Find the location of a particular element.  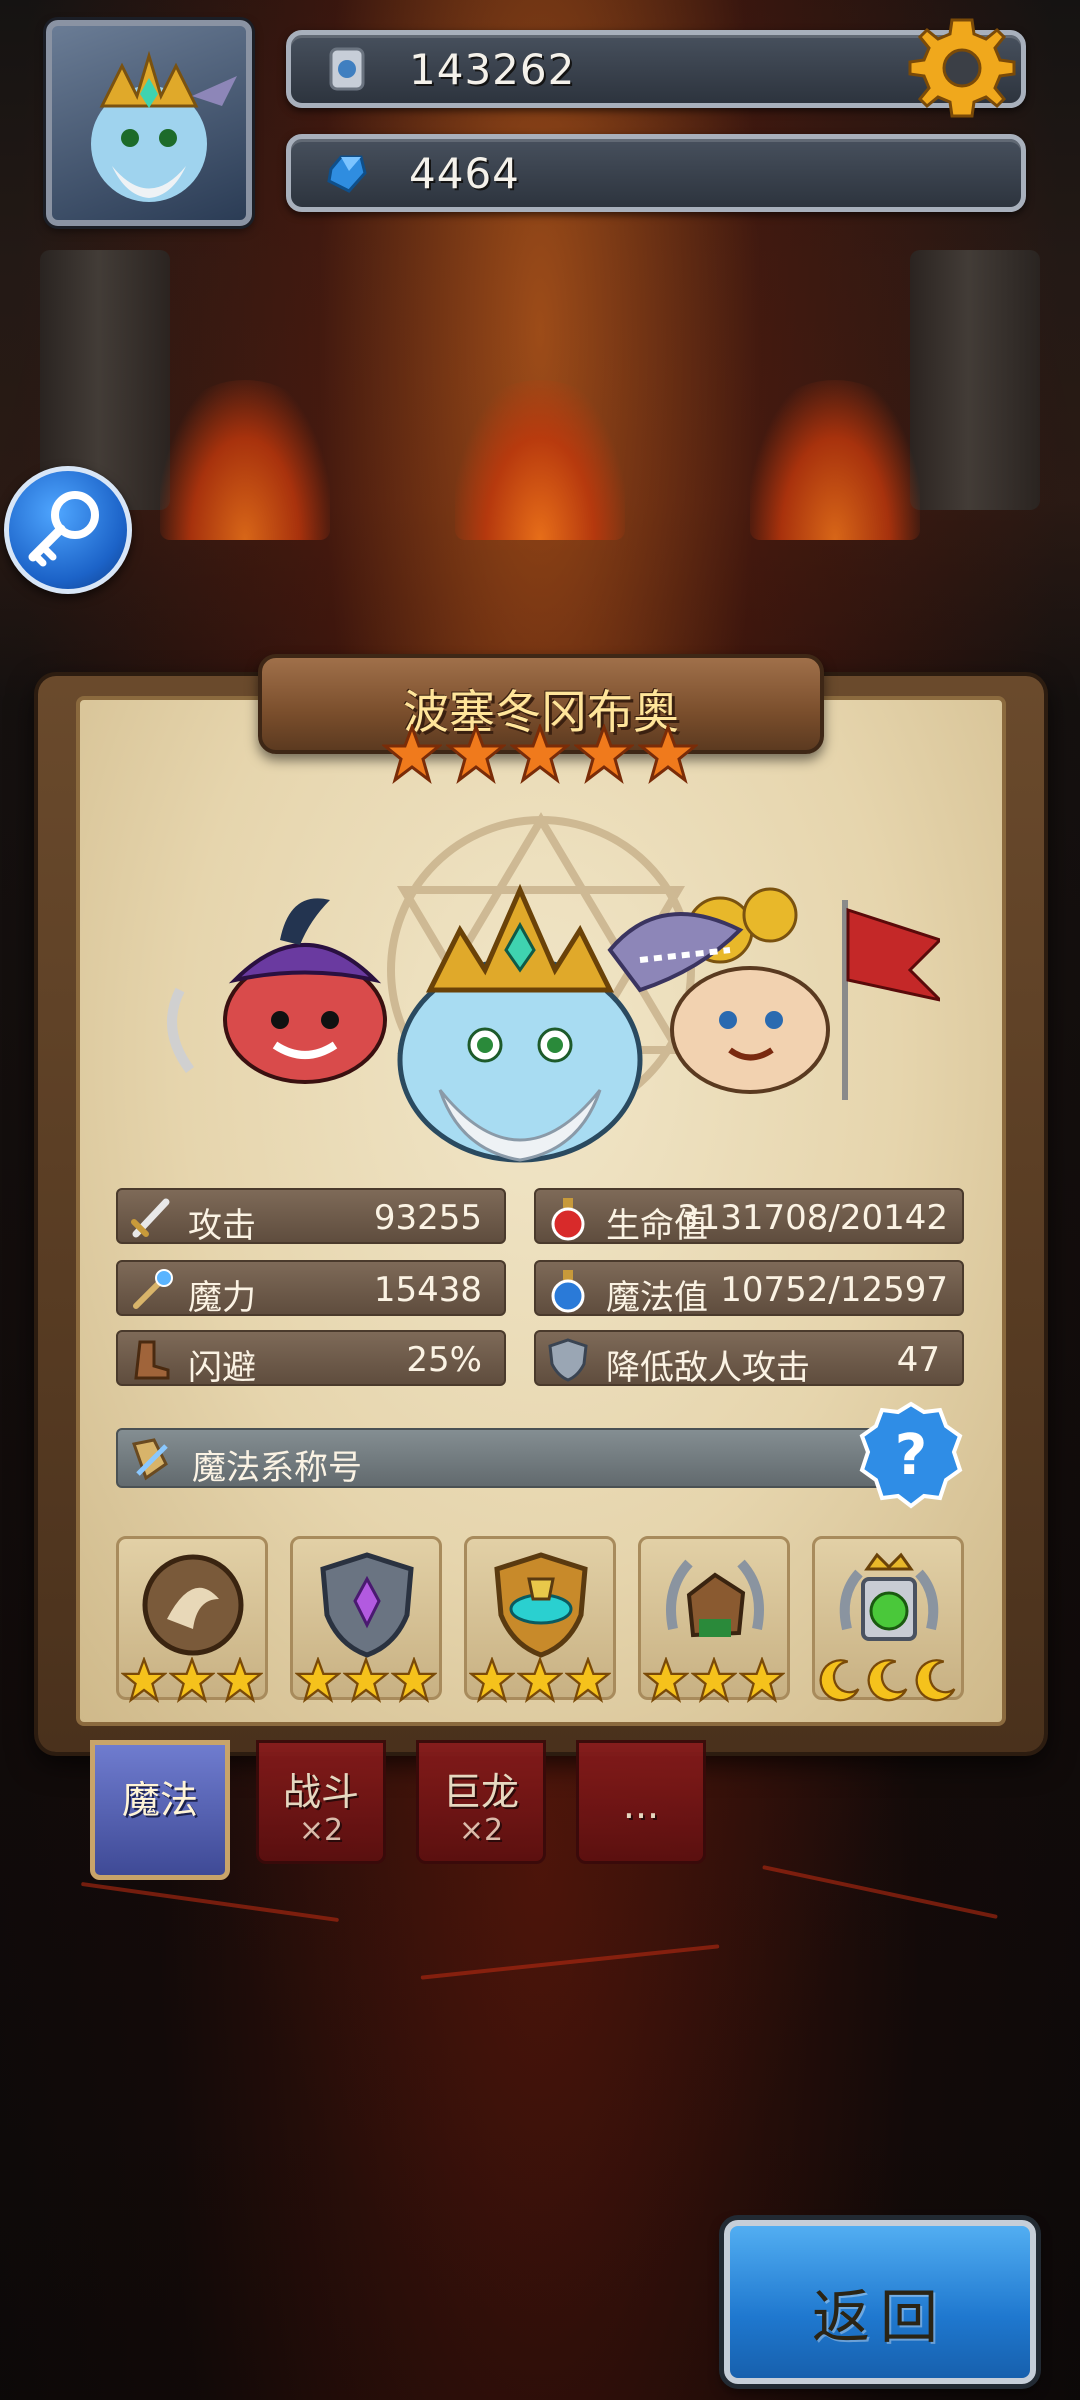

badge-2-stars is located at coordinates (366, 1682).